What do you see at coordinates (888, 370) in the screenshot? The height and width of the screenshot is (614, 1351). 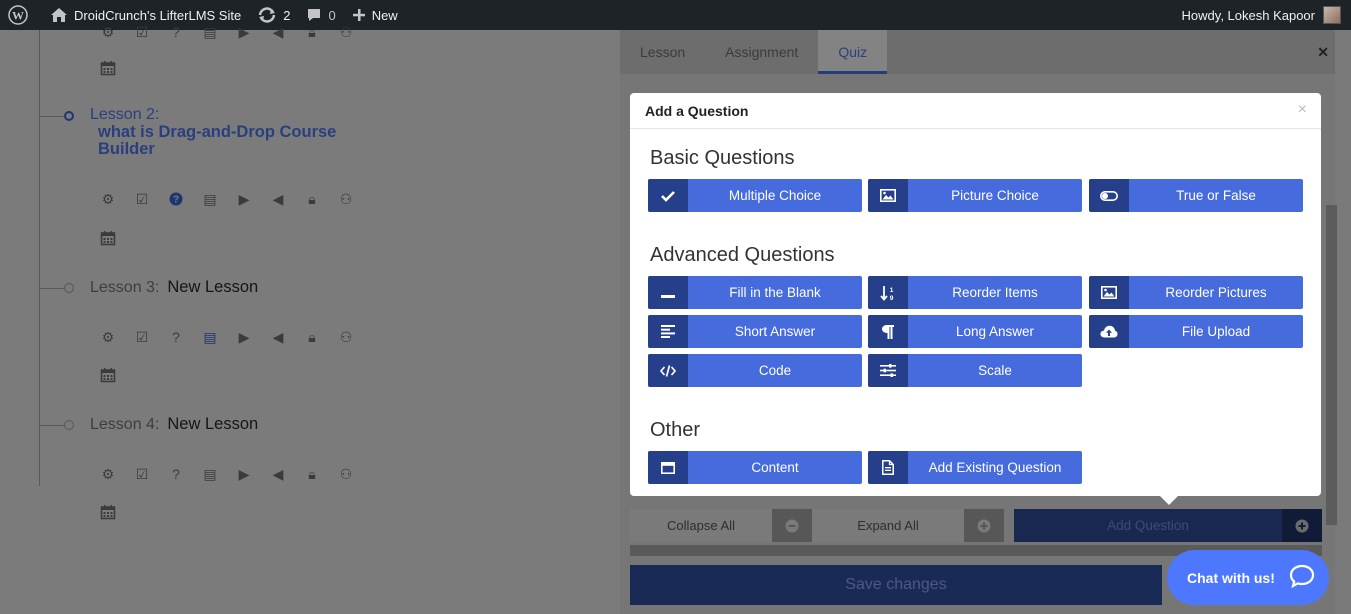 I see `sliders-icon` at bounding box center [888, 370].